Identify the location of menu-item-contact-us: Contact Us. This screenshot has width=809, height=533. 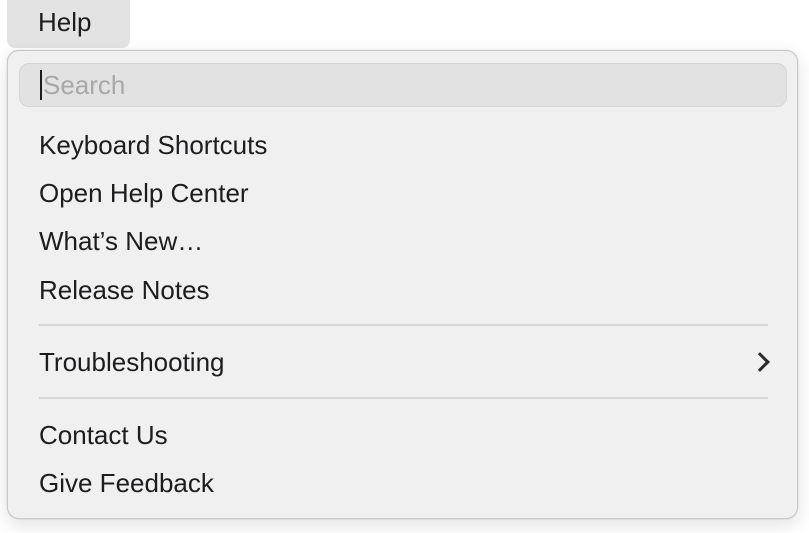
(402, 435).